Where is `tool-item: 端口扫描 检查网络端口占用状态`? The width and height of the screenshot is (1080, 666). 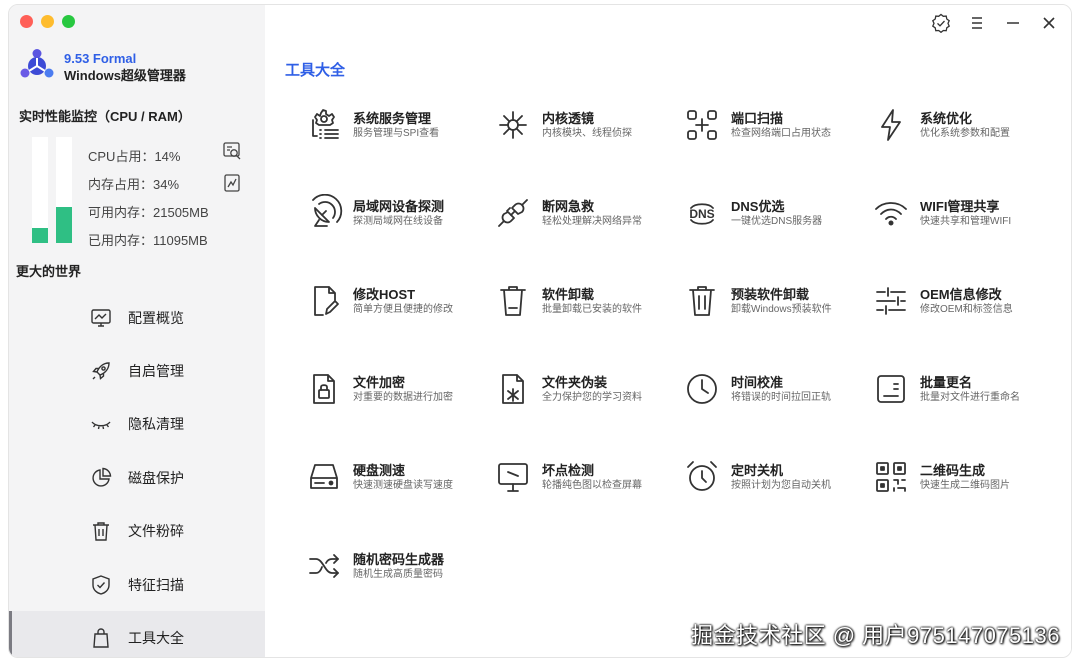
tool-item: 端口扫描 检查网络端口占用状态 is located at coordinates (777, 125).